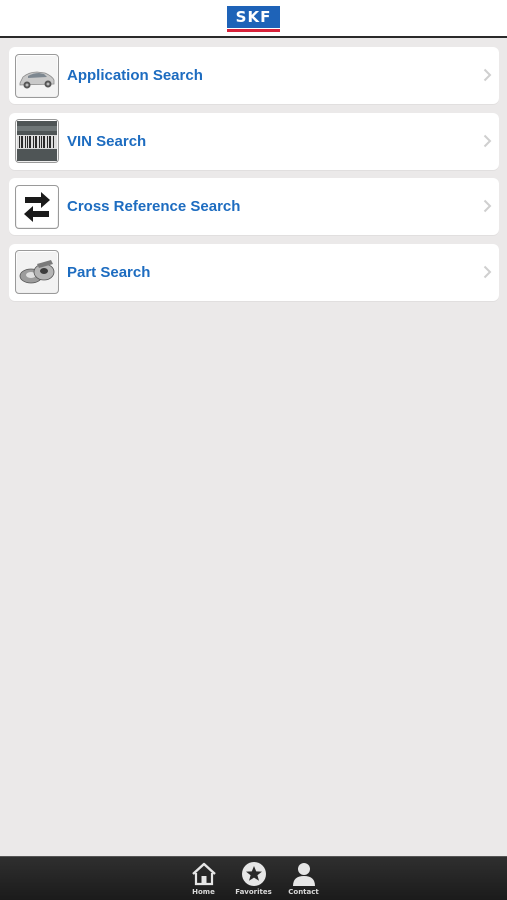  Describe the element at coordinates (253, 16) in the screenshot. I see `logo-text: SKF` at that location.